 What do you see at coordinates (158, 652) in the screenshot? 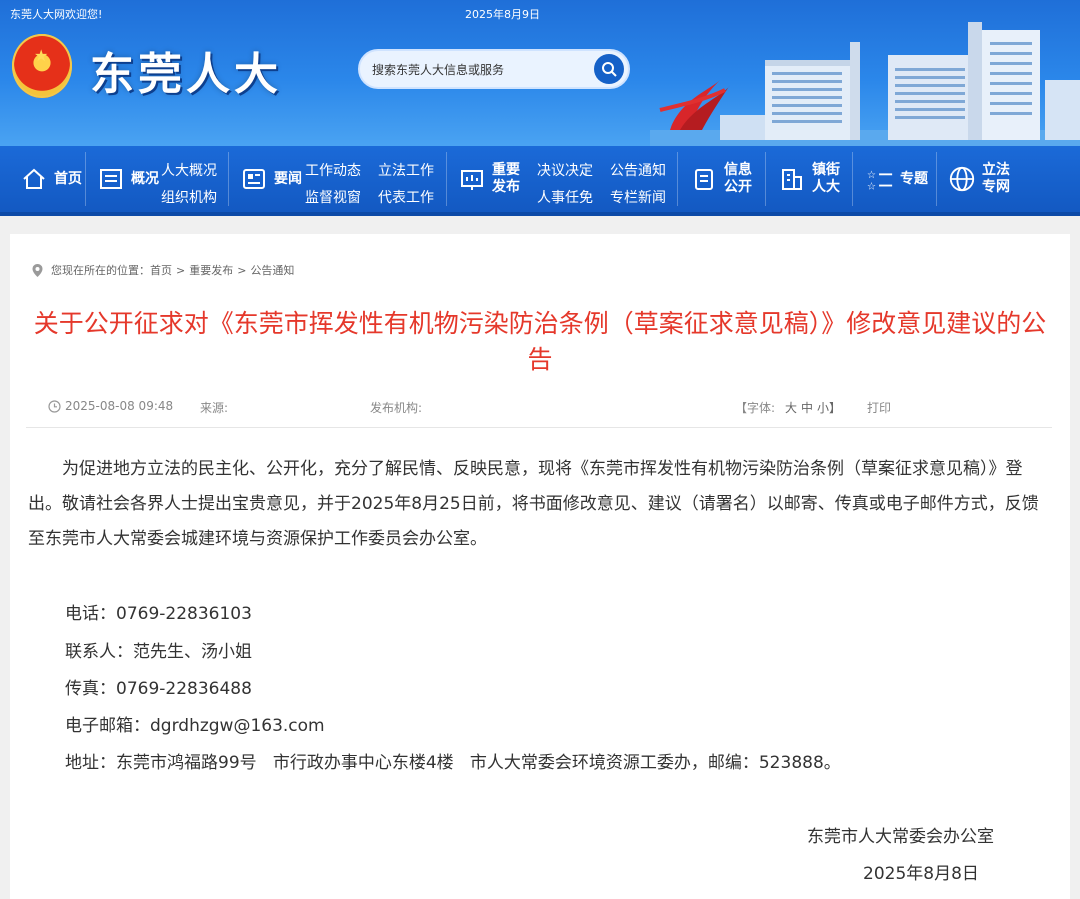
I see `contact-persons: 联系人：范先生、汤小姐` at bounding box center [158, 652].